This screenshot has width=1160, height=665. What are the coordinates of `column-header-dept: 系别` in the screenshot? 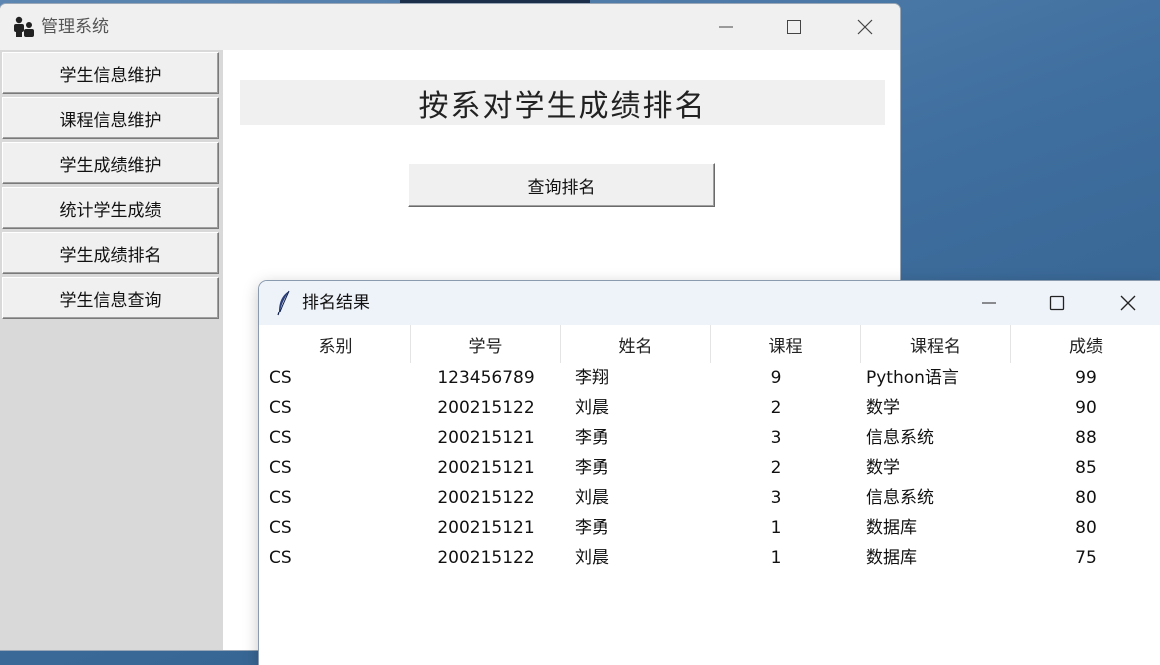 It's located at (336, 344).